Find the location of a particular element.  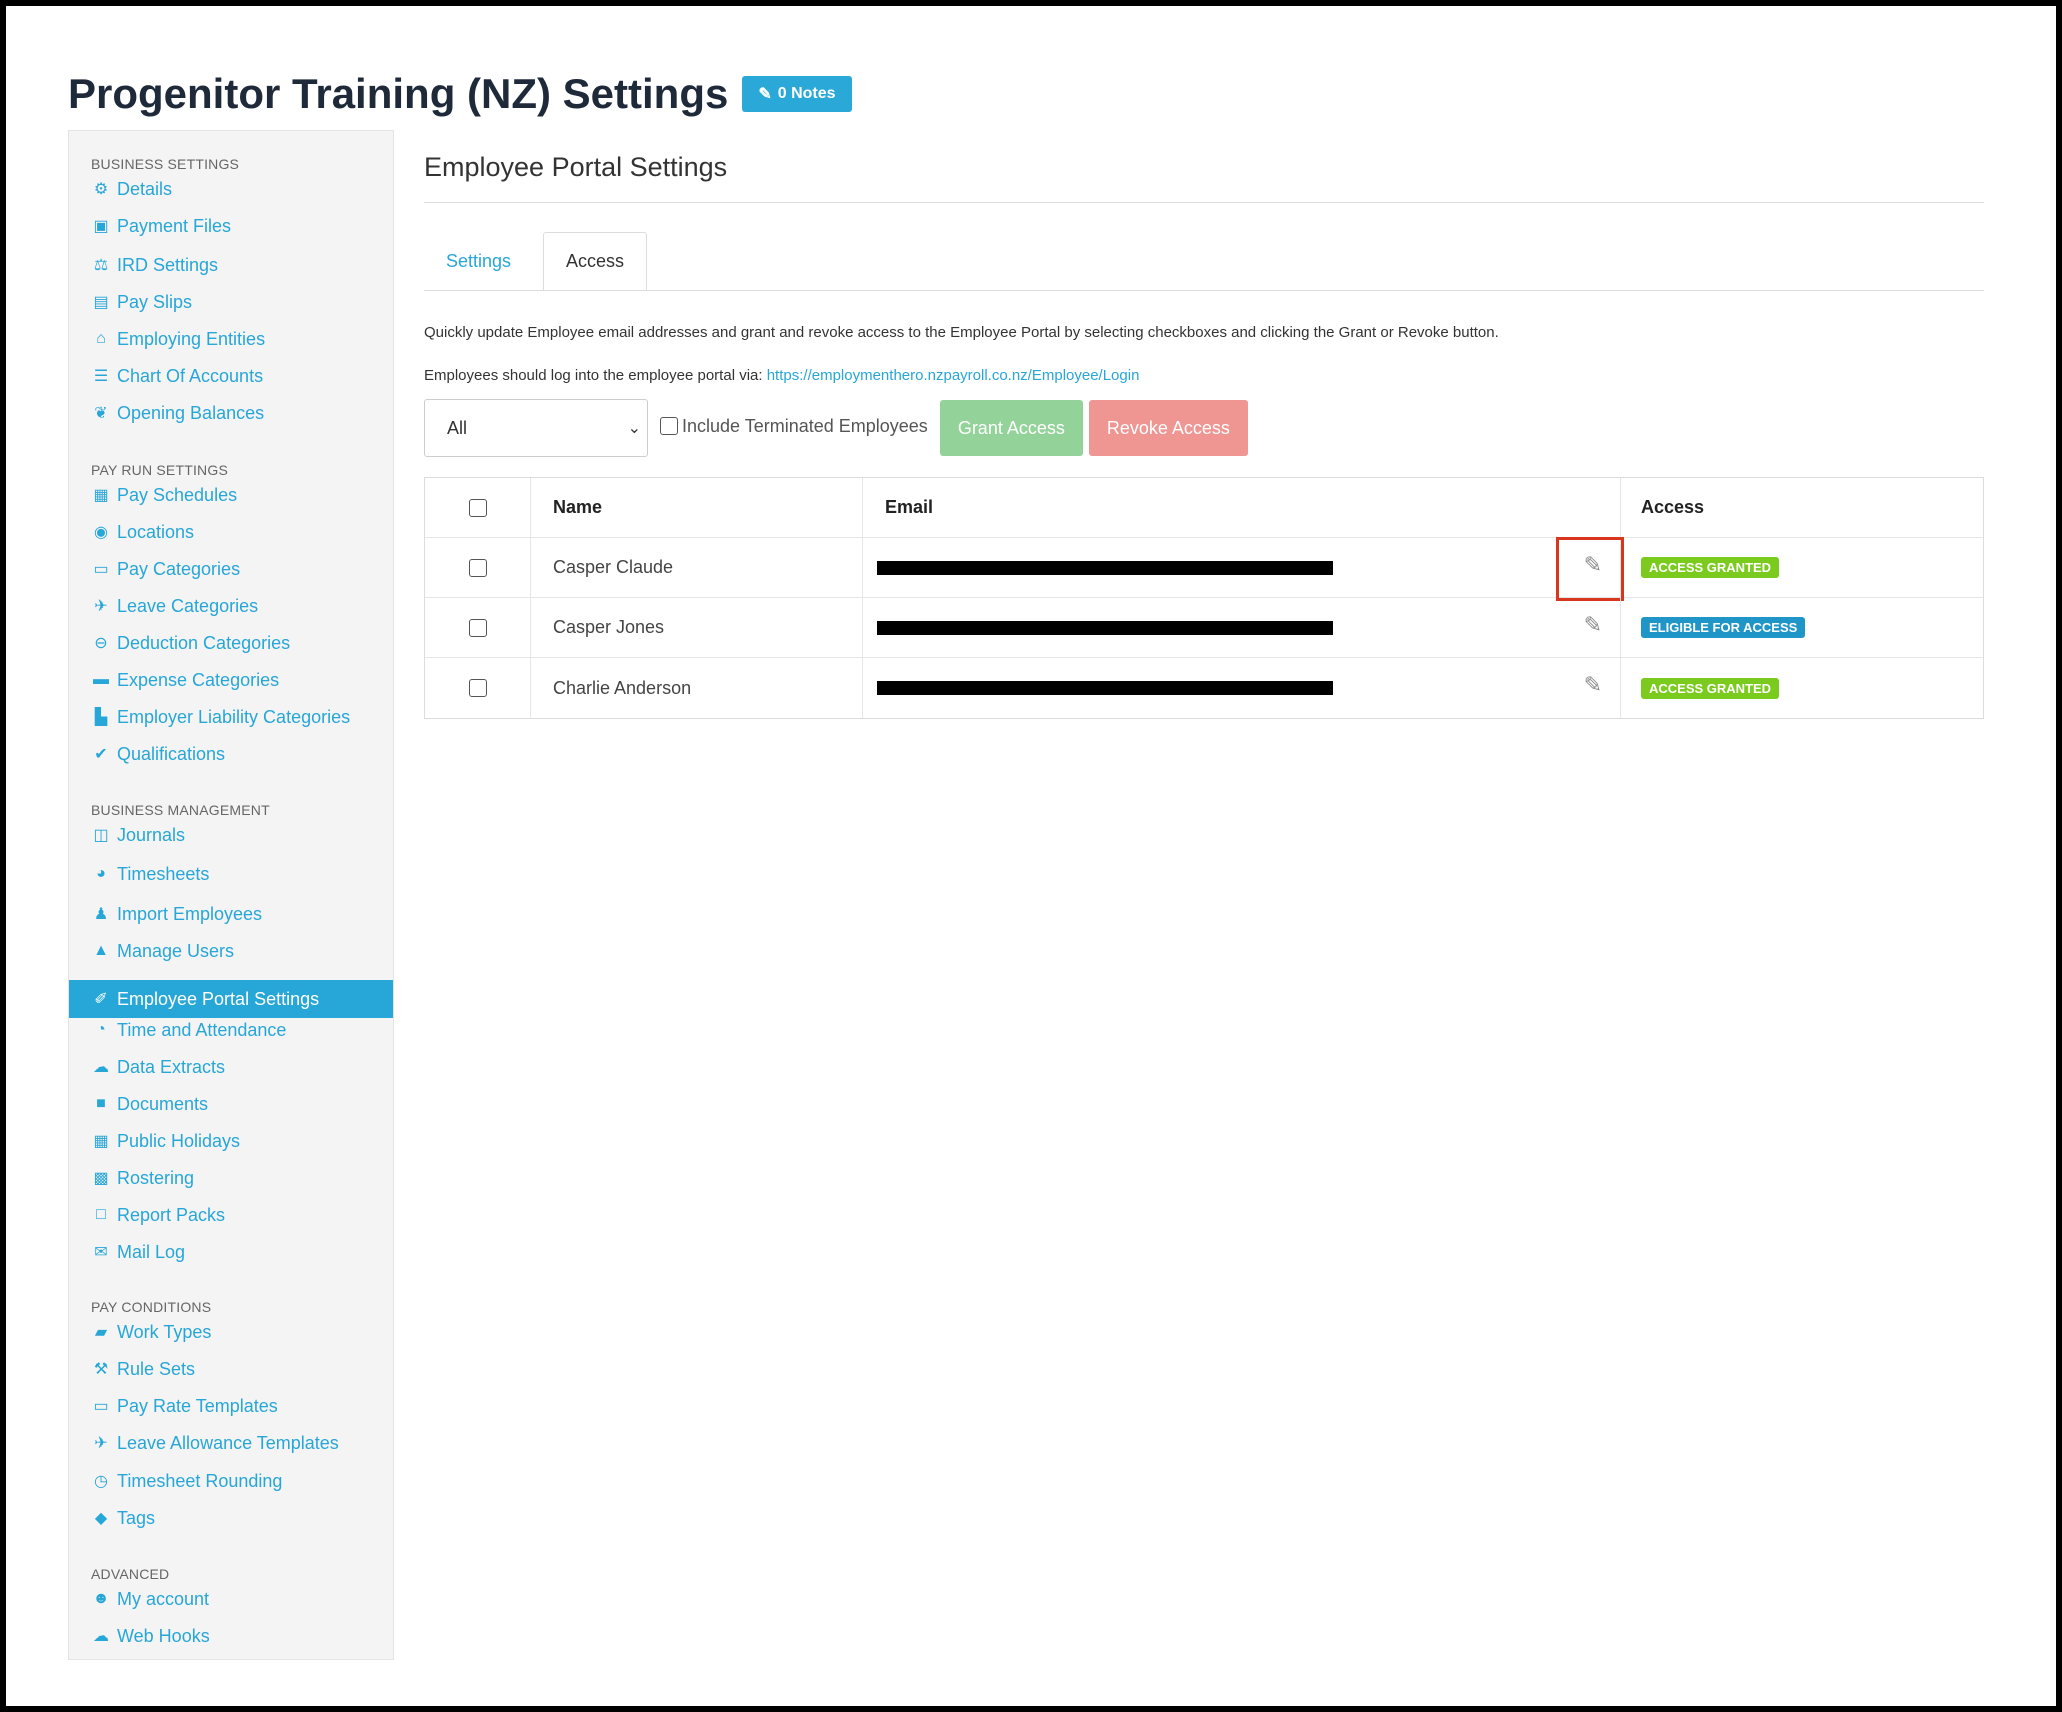

filter-value: All is located at coordinates (457, 427).